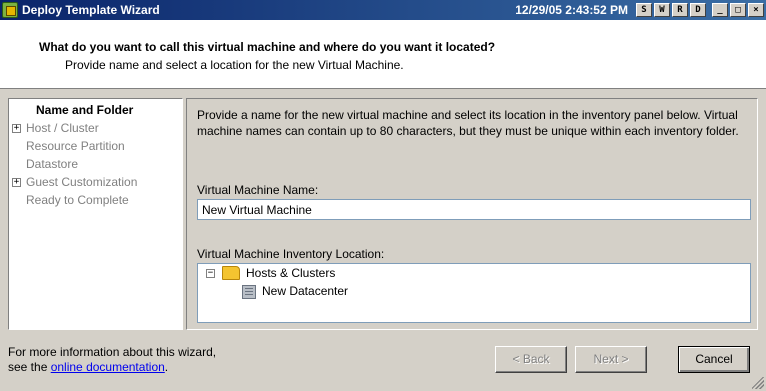 The width and height of the screenshot is (766, 391). What do you see at coordinates (249, 292) in the screenshot?
I see `datacenter-icon` at bounding box center [249, 292].